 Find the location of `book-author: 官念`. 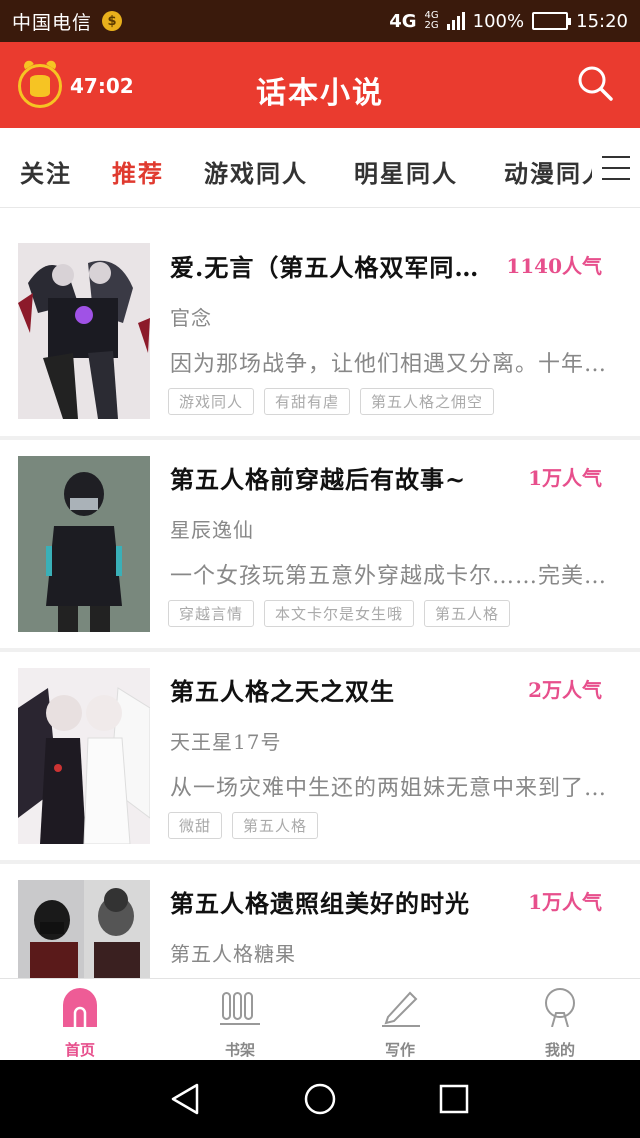

book-author: 官念 is located at coordinates (191, 316).